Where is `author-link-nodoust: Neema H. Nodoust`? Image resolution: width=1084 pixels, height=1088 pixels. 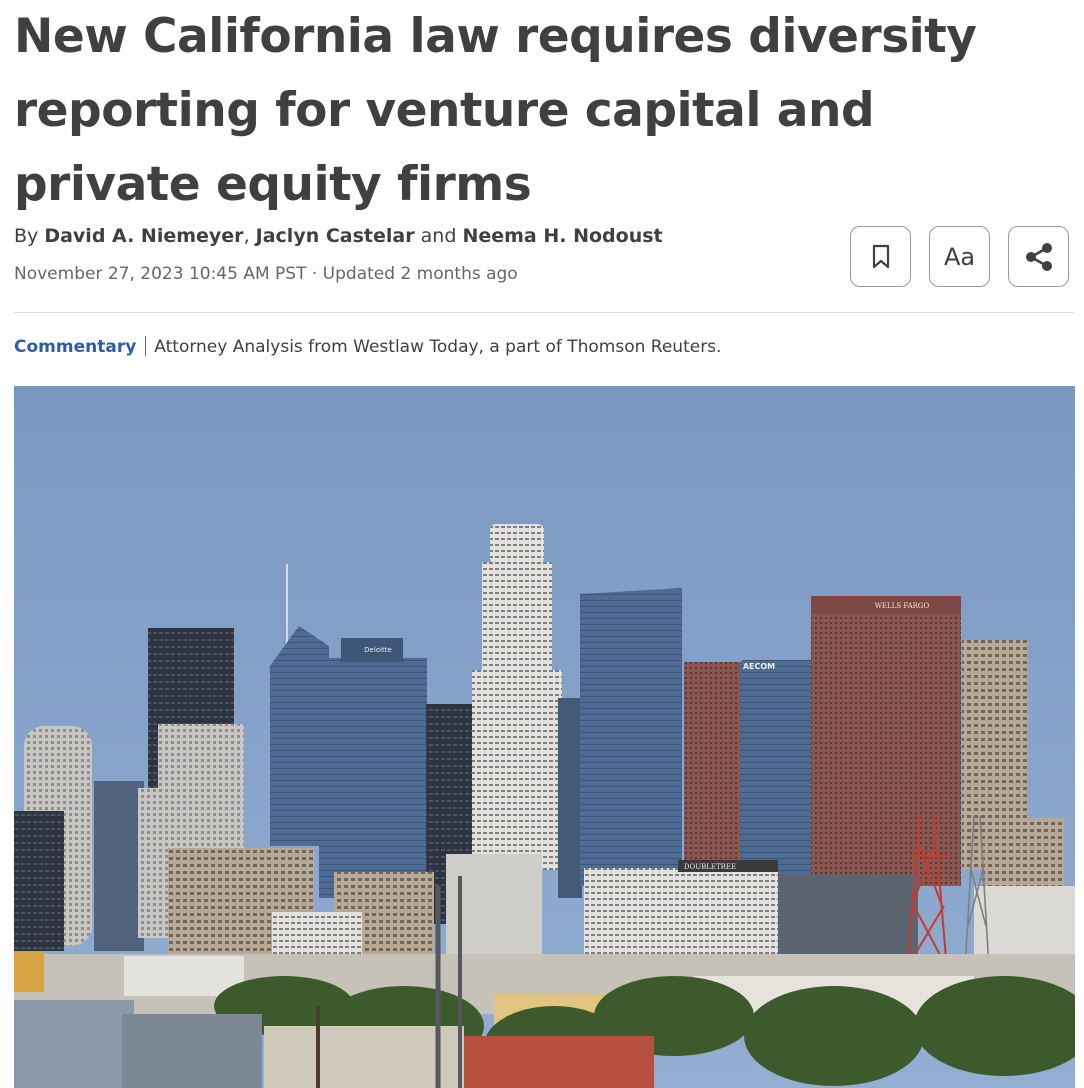 author-link-nodoust: Neema H. Nodoust is located at coordinates (562, 236).